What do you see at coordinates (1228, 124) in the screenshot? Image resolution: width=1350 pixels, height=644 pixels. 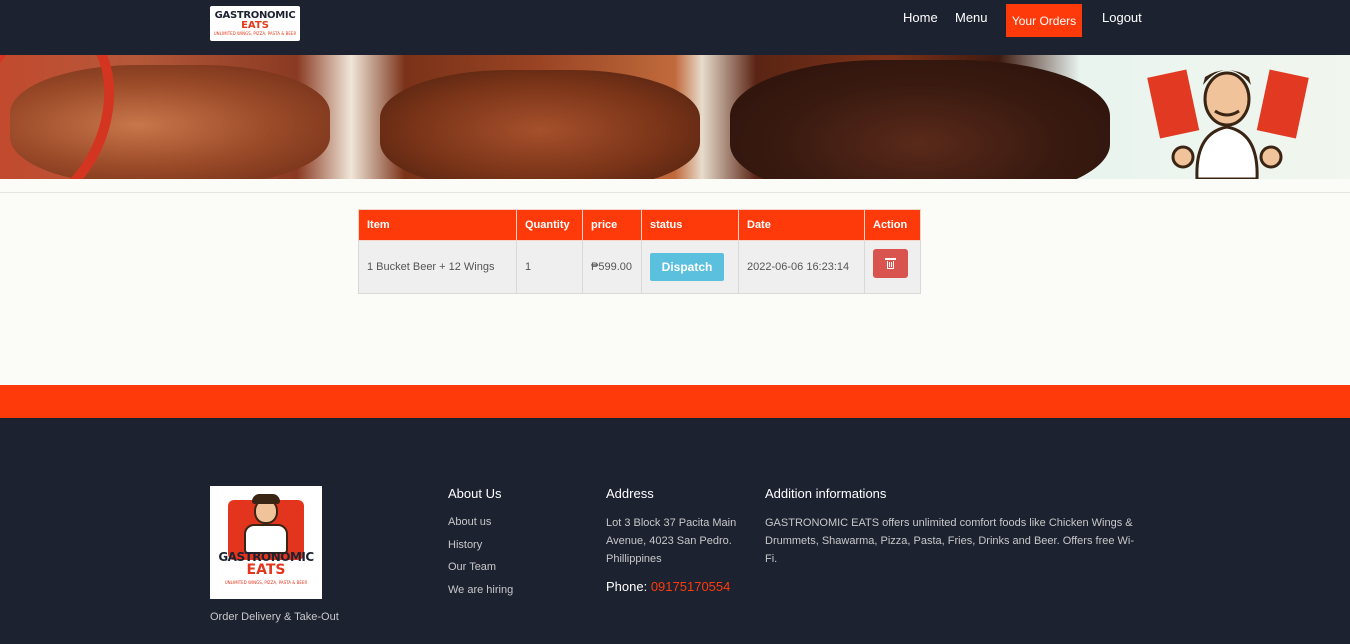 I see `banner-mascot-illustration` at bounding box center [1228, 124].